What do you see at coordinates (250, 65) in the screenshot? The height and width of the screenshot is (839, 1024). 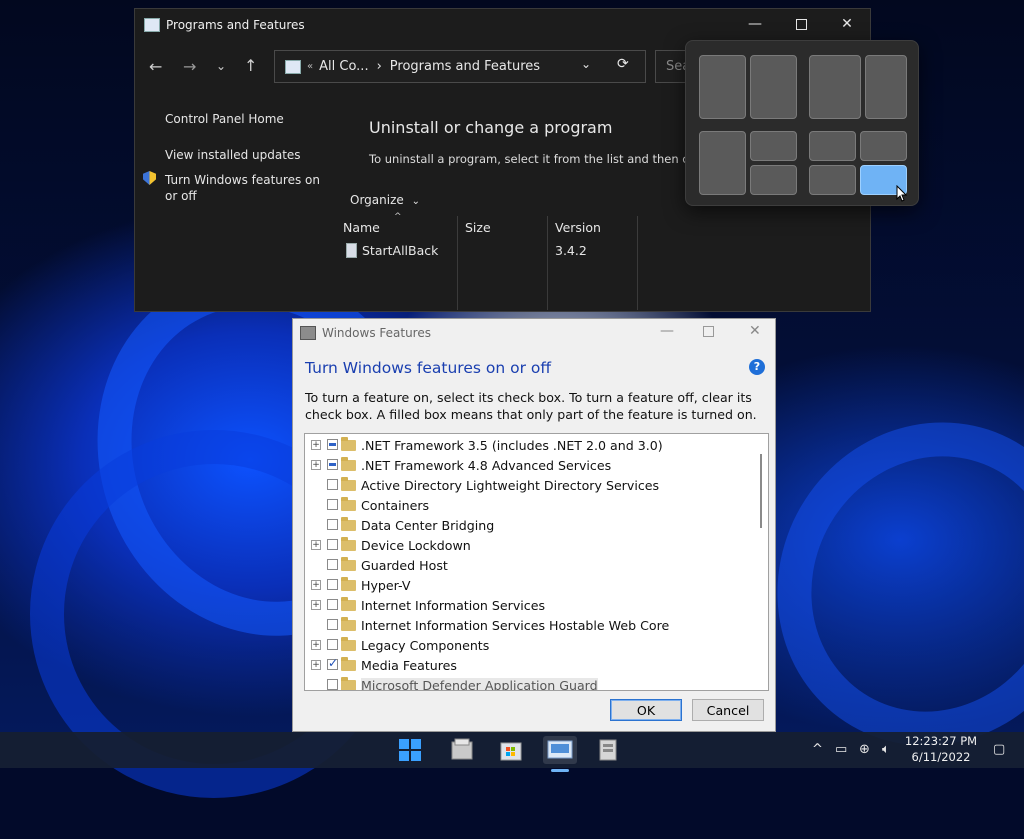 I see `up-button: ↑` at bounding box center [250, 65].